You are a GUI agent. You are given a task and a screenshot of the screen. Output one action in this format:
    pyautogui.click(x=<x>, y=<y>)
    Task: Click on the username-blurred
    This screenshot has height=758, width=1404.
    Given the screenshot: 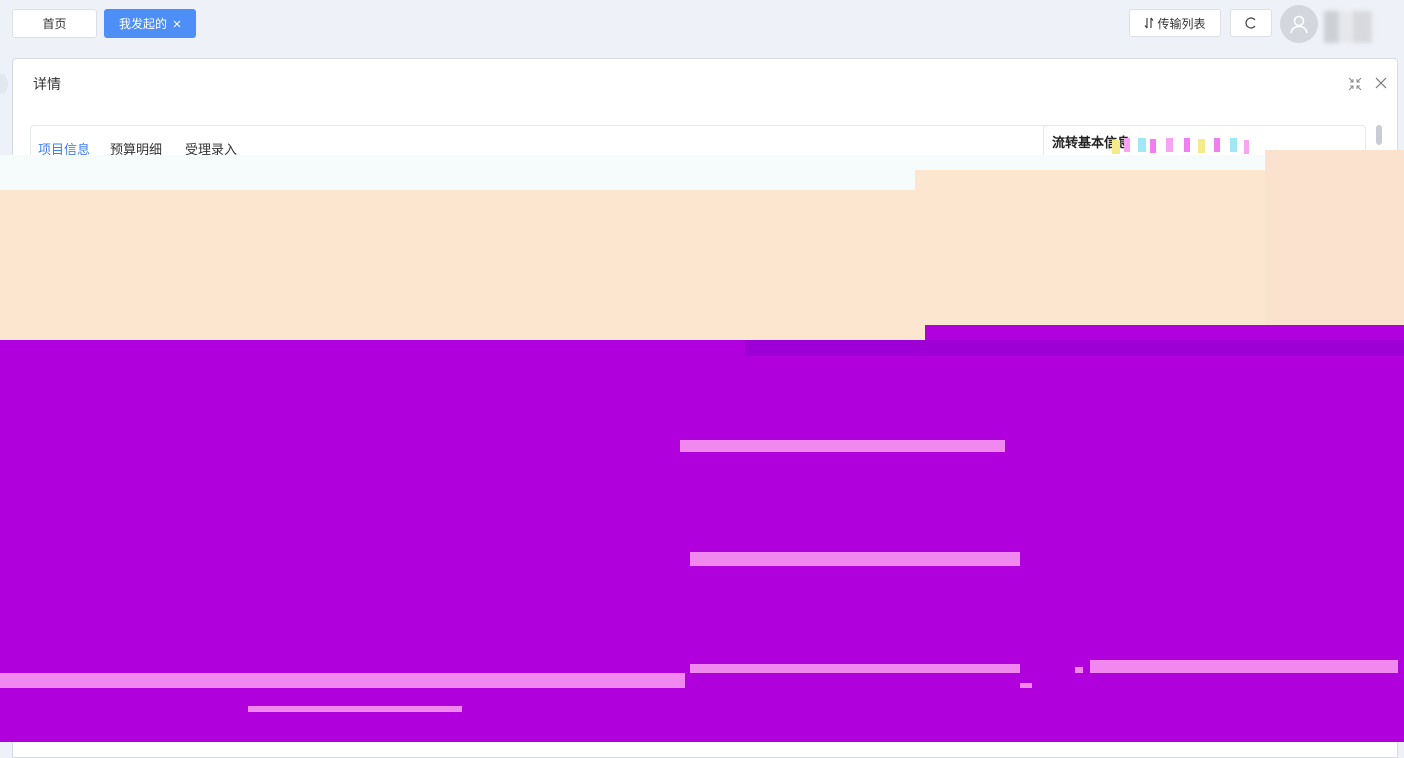 What is the action you would take?
    pyautogui.click(x=1348, y=27)
    